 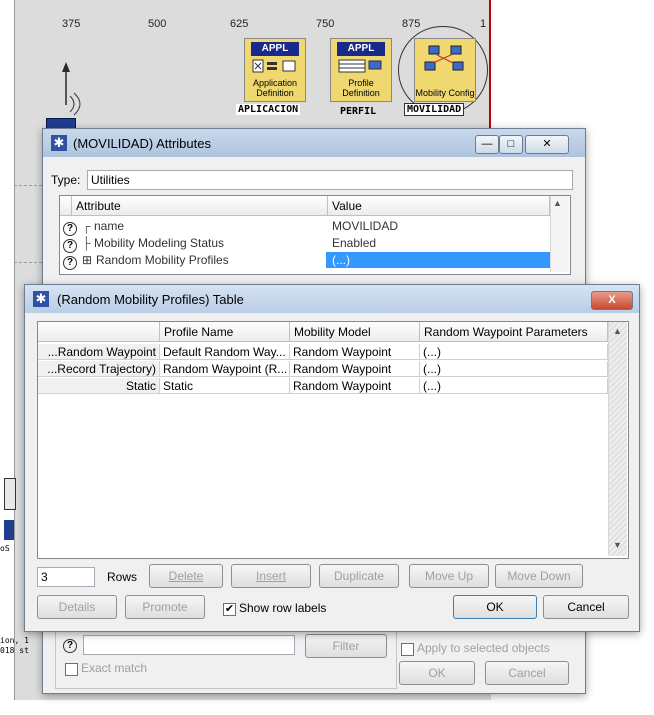 What do you see at coordinates (444, 58) in the screenshot?
I see `mobility-icon` at bounding box center [444, 58].